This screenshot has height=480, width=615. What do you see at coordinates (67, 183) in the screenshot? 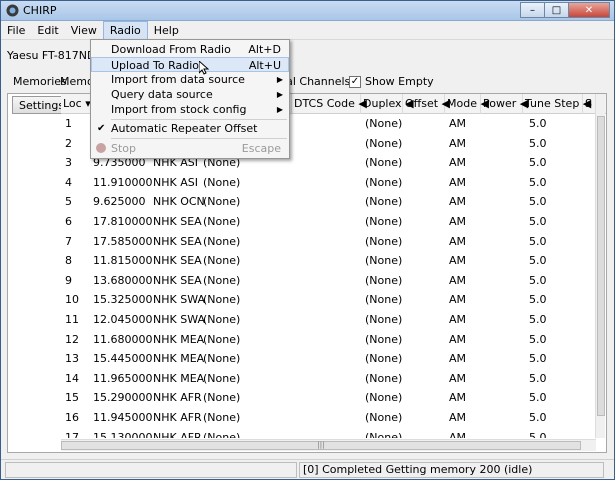
I see `cell-loc: 4` at bounding box center [67, 183].